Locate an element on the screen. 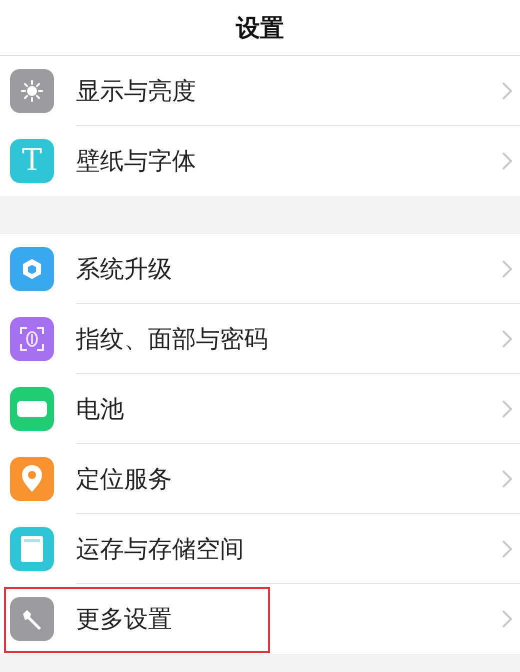 The height and width of the screenshot is (672, 520). row-label: 更多设置 is located at coordinates (124, 619).